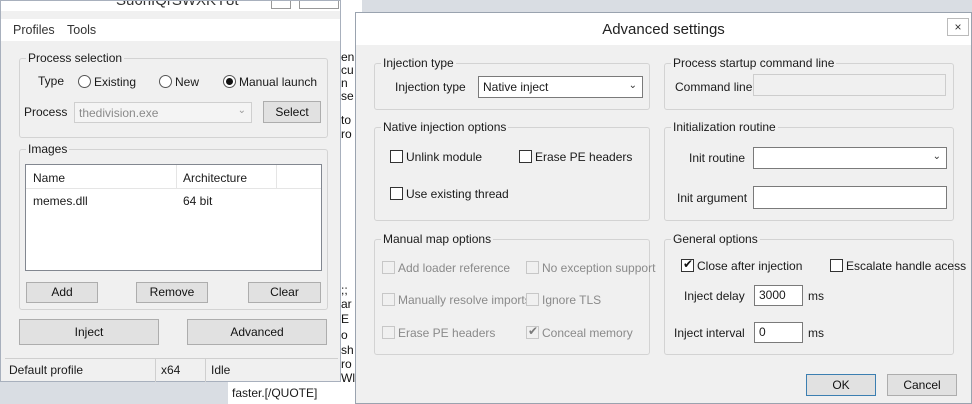 Image resolution: width=972 pixels, height=404 pixels. I want to click on radio-new-label: New, so click(187, 82).